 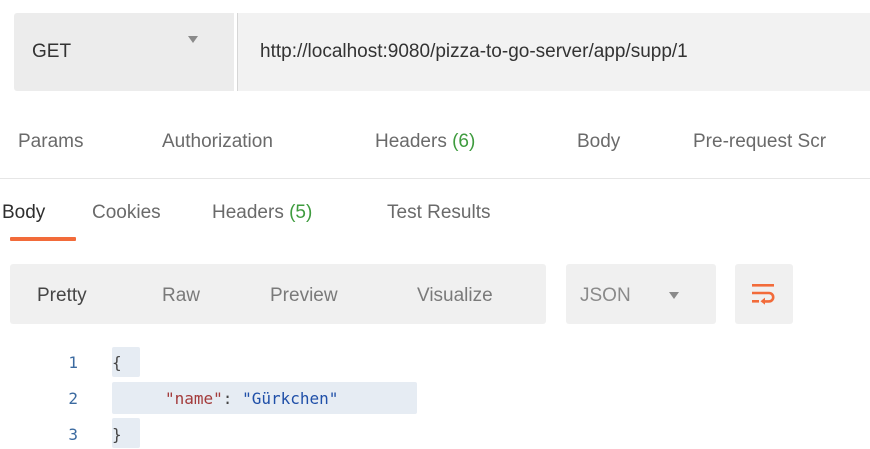 I want to click on code-line-name: "name": "Gürkchen", so click(x=251, y=398).